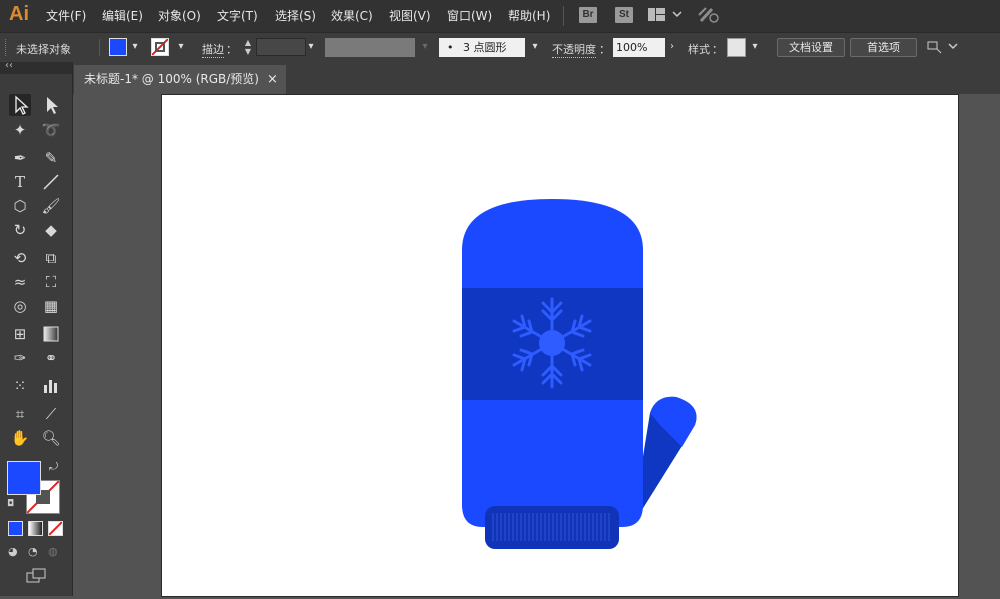 Image resolution: width=1000 pixels, height=599 pixels. Describe the element at coordinates (485, 47) in the screenshot. I see `brush-label: 3 点圆形` at that location.